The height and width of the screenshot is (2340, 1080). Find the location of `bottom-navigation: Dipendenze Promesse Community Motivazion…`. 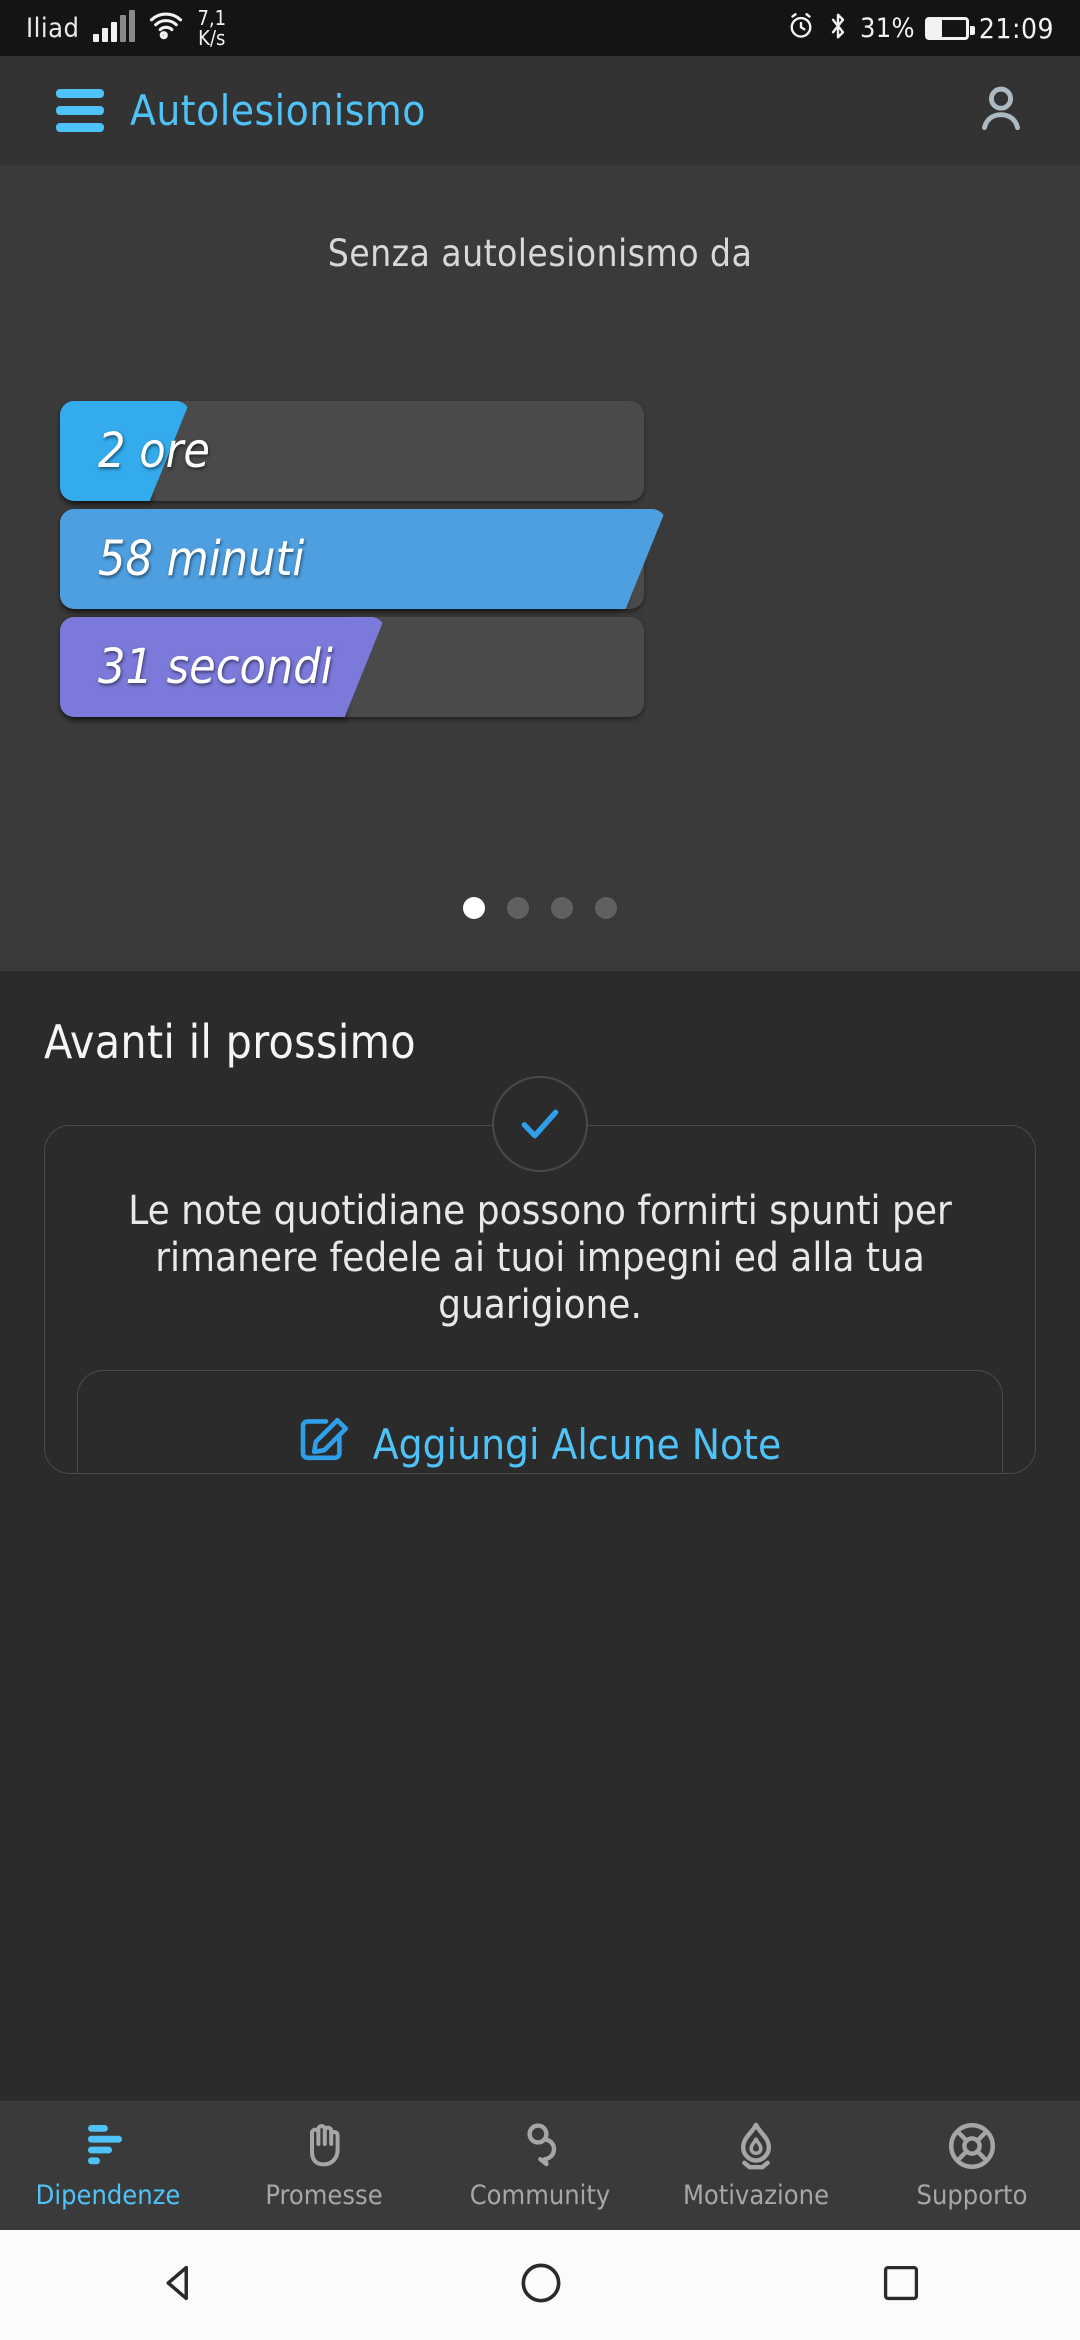

bottom-navigation: Dipendenze Promesse Community Motivazion… is located at coordinates (540, 2165).